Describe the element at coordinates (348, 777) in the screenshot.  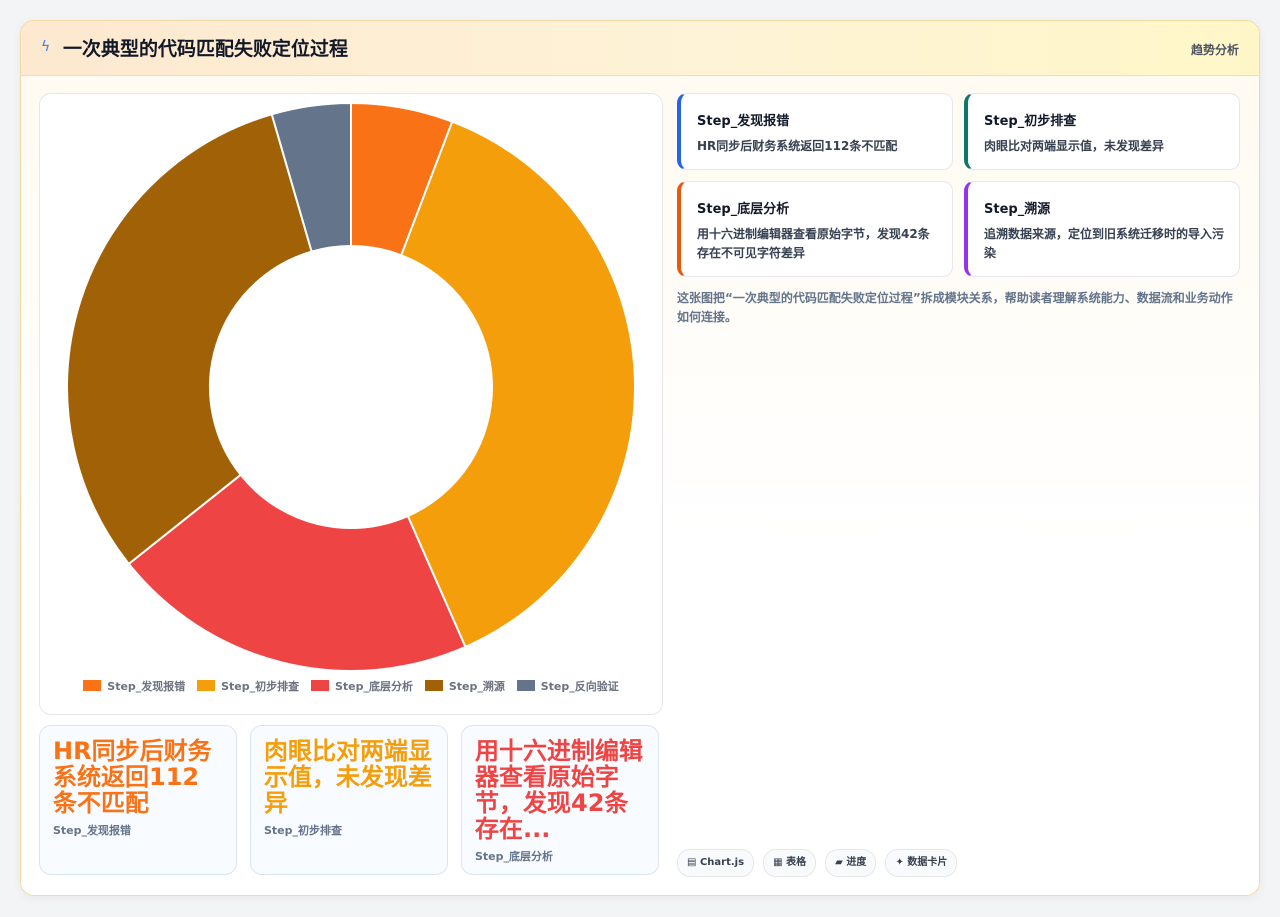
I see `metric-value: 肉眼比对两端显示值，未发现差异` at that location.